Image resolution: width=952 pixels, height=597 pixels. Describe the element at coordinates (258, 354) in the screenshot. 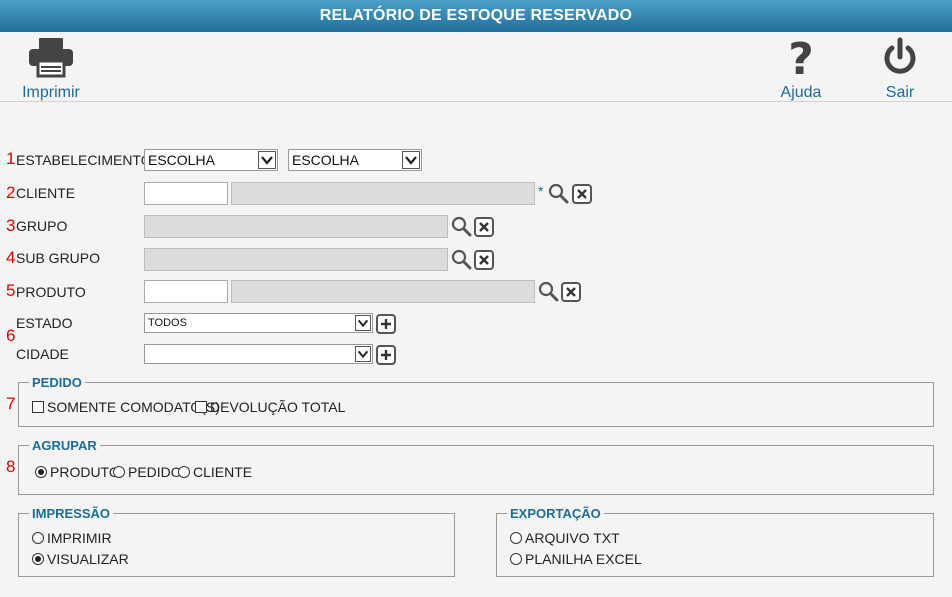

I see `cidade-select` at that location.